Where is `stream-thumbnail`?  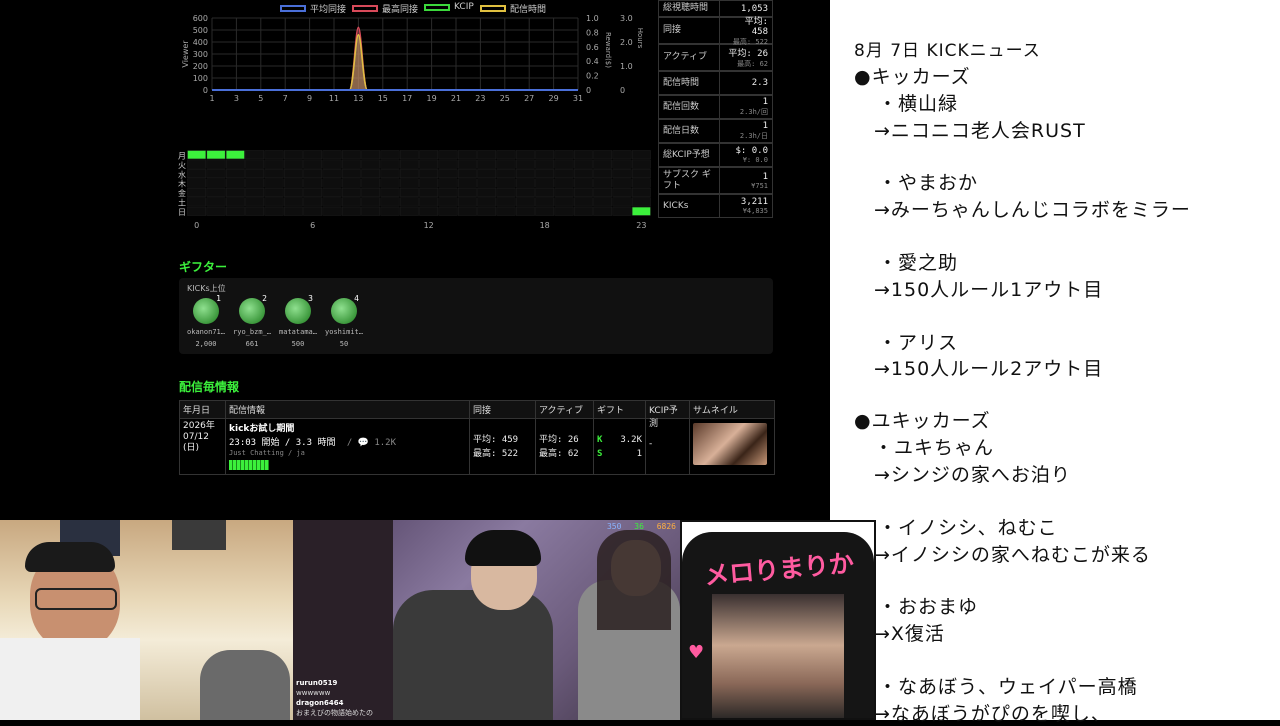
stream-thumbnail is located at coordinates (730, 444).